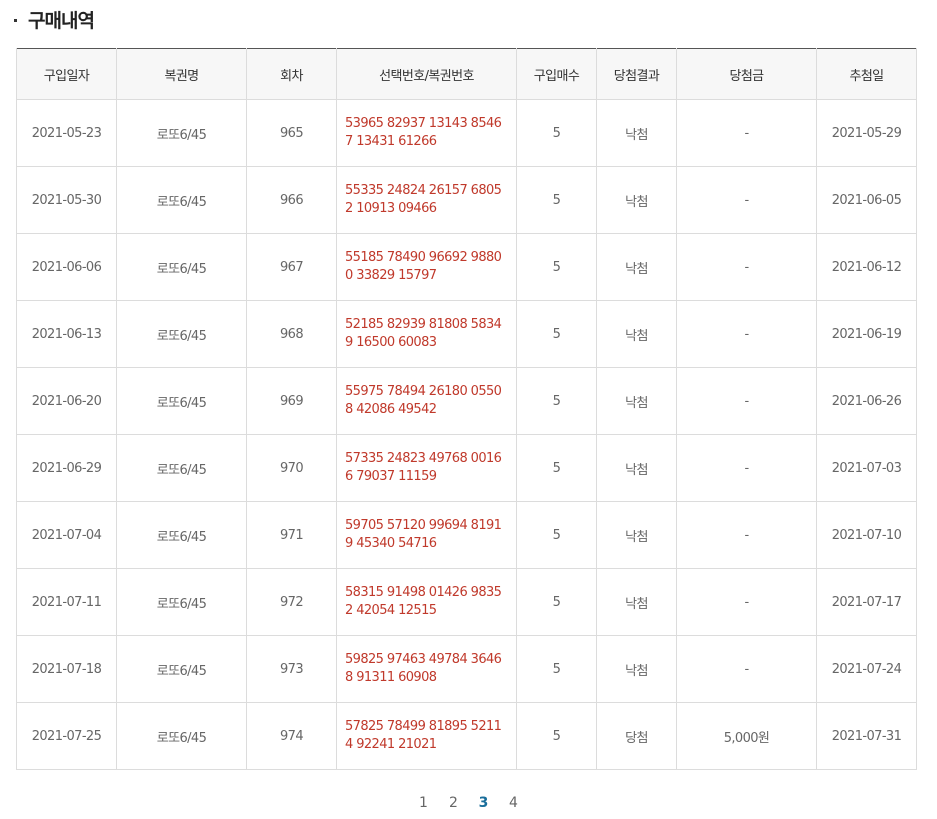 This screenshot has height=819, width=937. Describe the element at coordinates (66, 74) in the screenshot. I see `col-header-purchase-date: 구입일자` at that location.